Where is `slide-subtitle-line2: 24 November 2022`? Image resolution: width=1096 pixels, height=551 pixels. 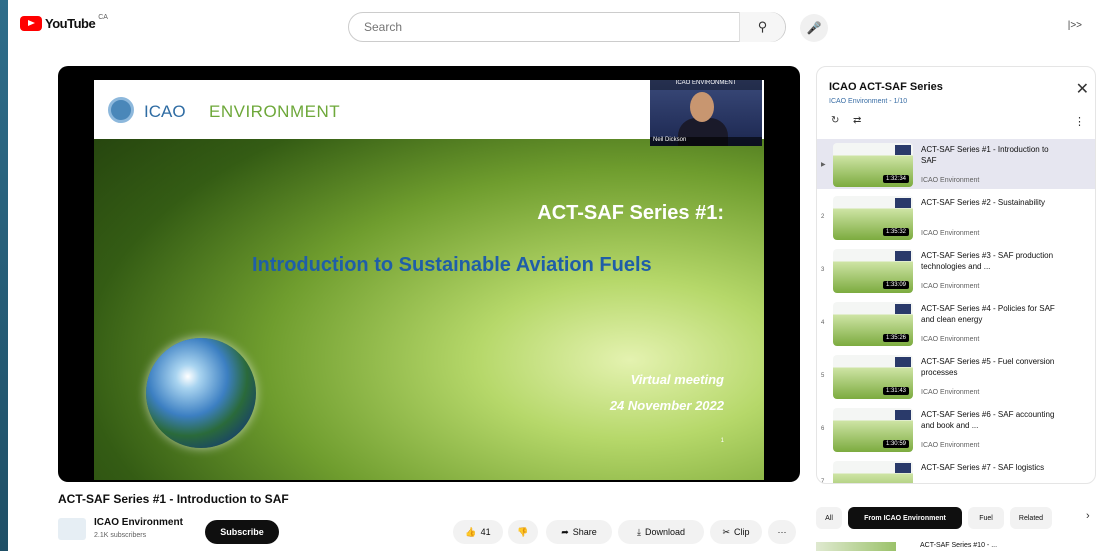
slide-subtitle-line2: 24 November 2022 is located at coordinates (666, 405).